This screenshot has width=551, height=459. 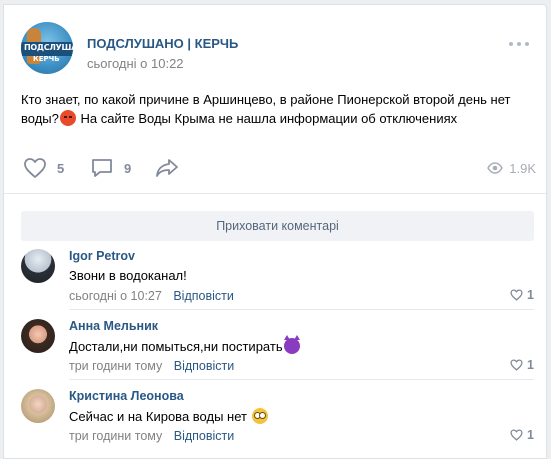 I want to click on smiling-devil-icon, so click(x=291, y=344).